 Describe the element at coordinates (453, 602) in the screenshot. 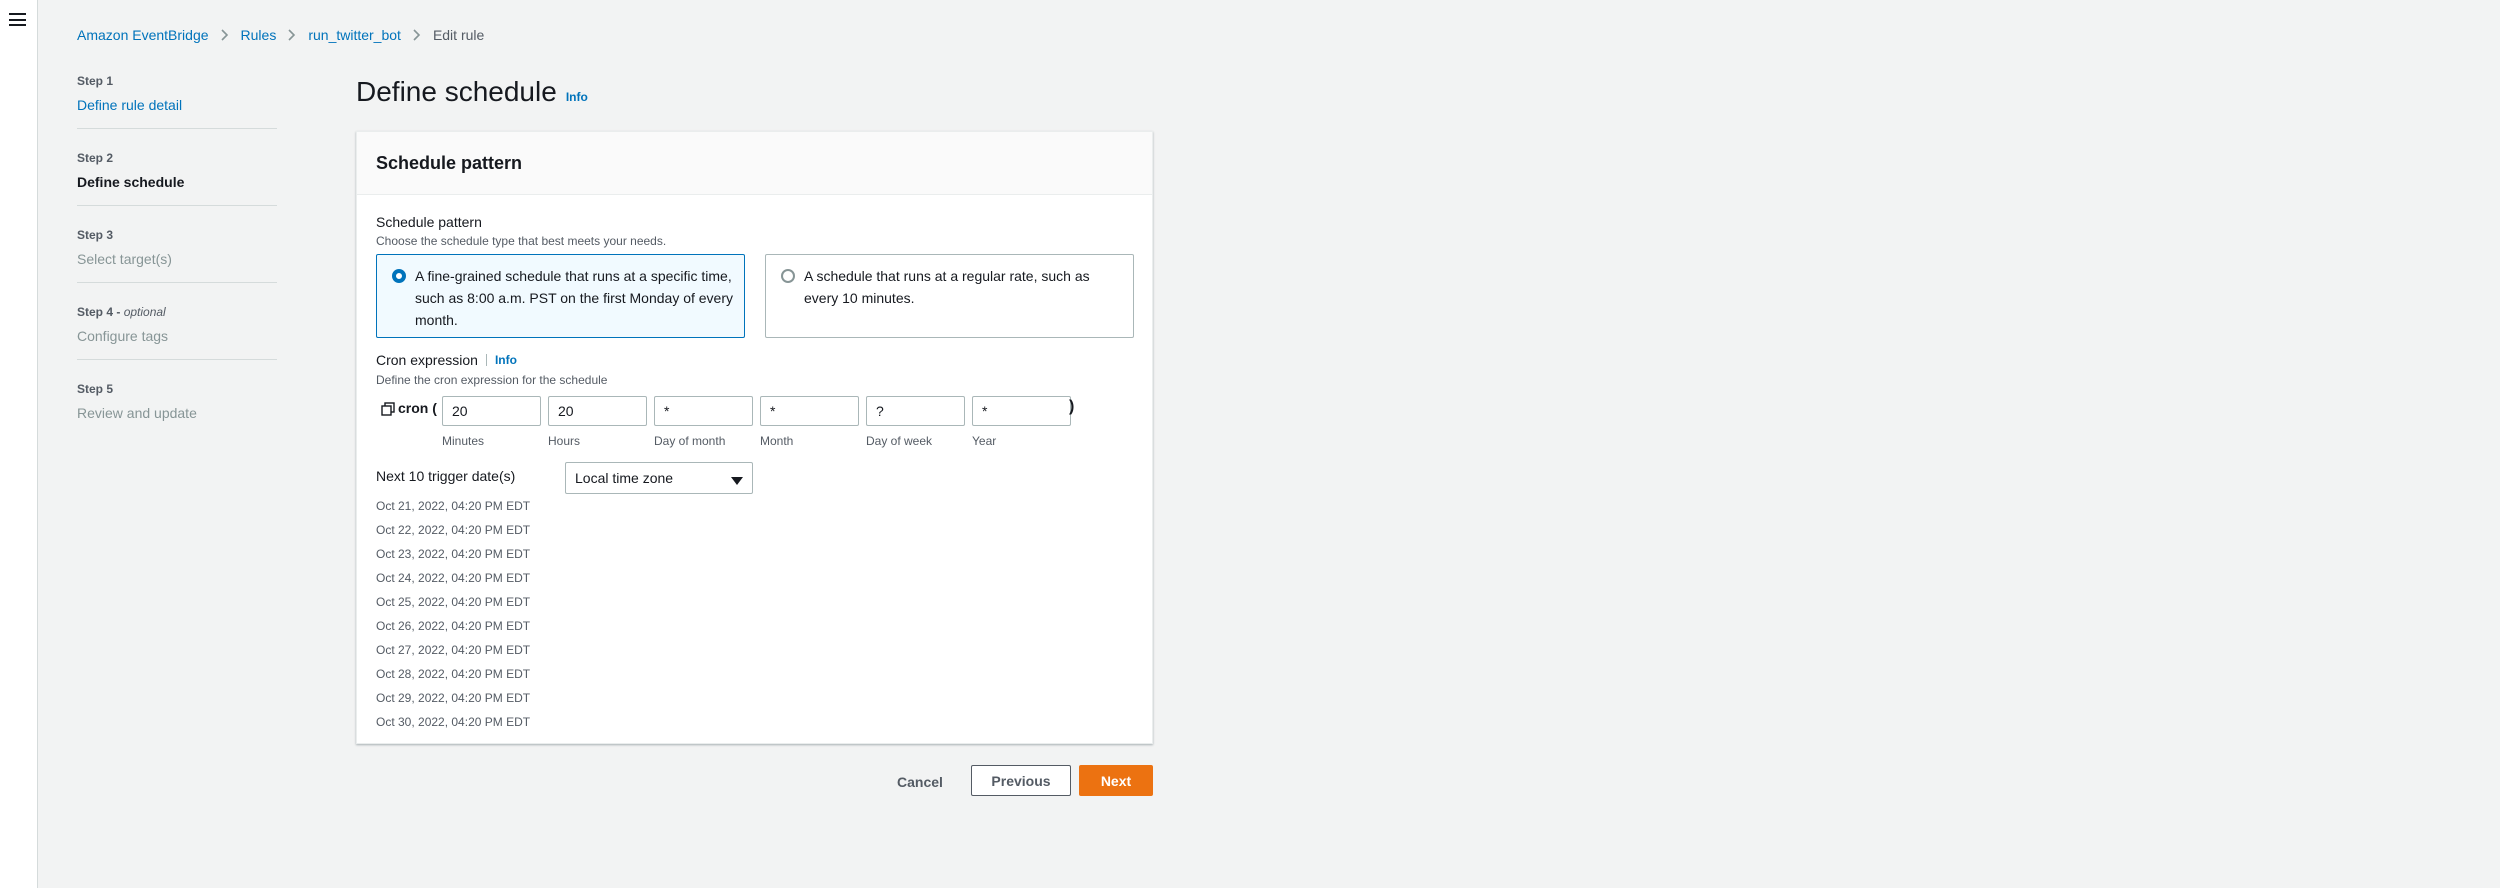

I see `trigger-date: Oct 25, 2022, 04:20 PM EDT` at that location.